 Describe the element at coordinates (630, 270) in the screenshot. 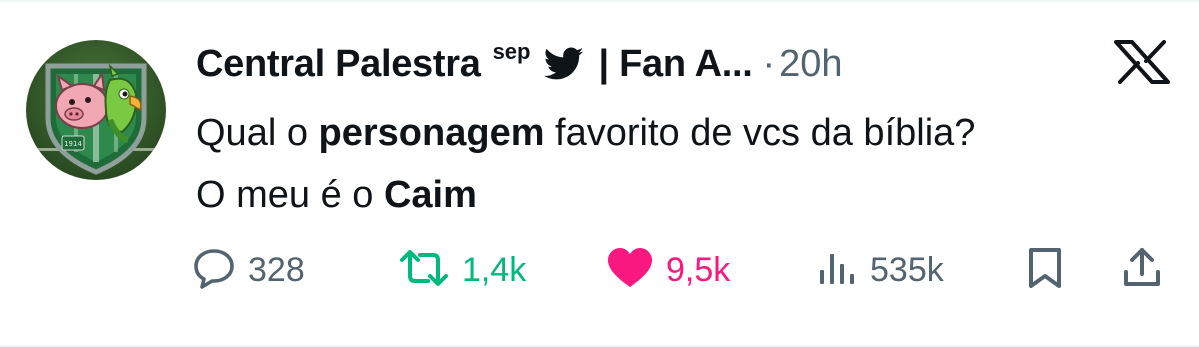

I see `heart-icon` at that location.